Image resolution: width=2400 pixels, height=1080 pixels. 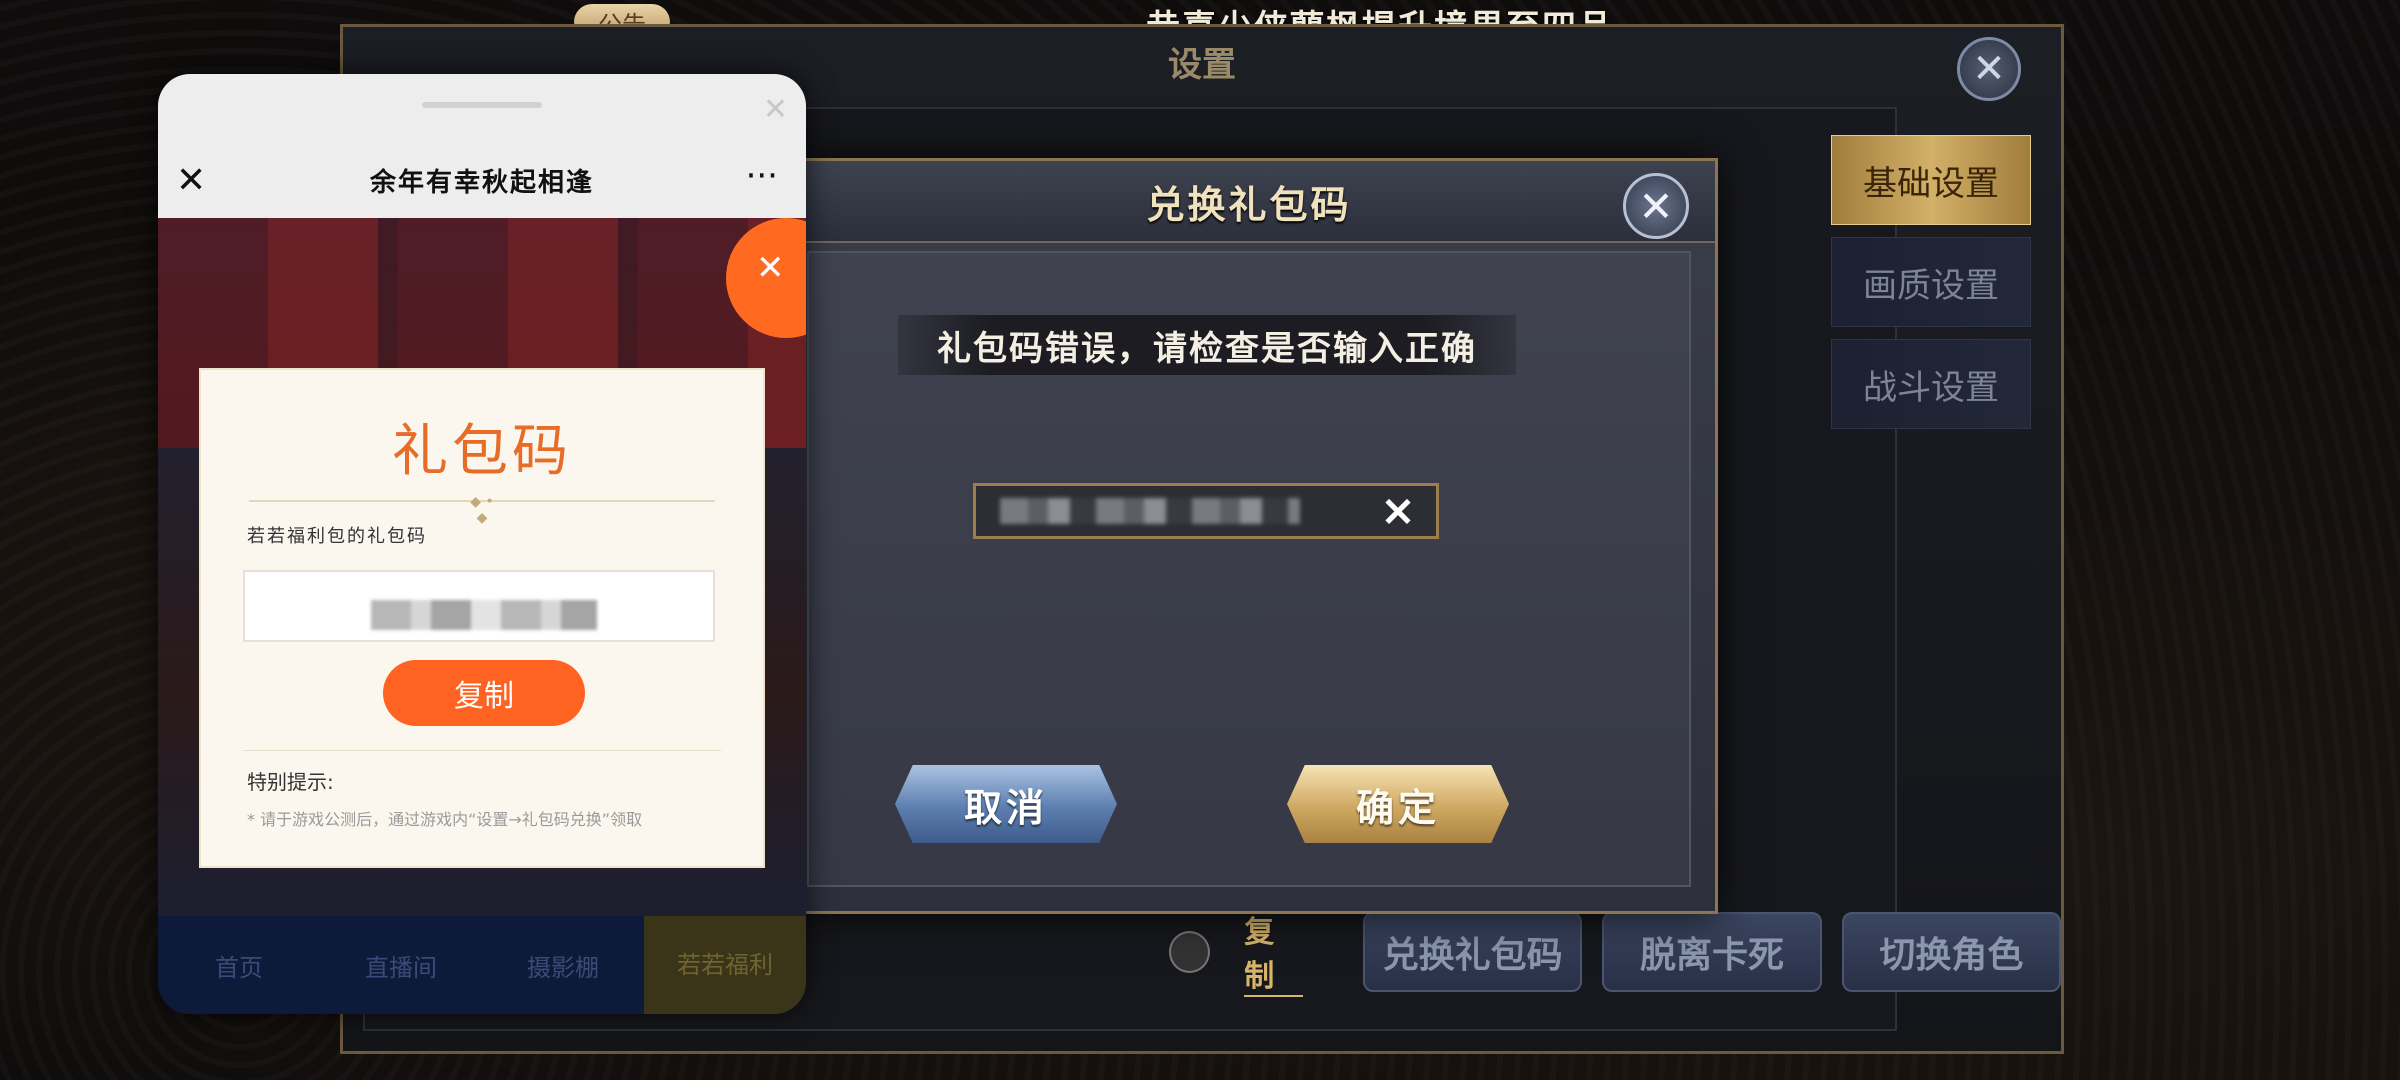 I want to click on settings-side-tabs: 基础设置 画质设置 战斗设置, so click(x=1931, y=288).